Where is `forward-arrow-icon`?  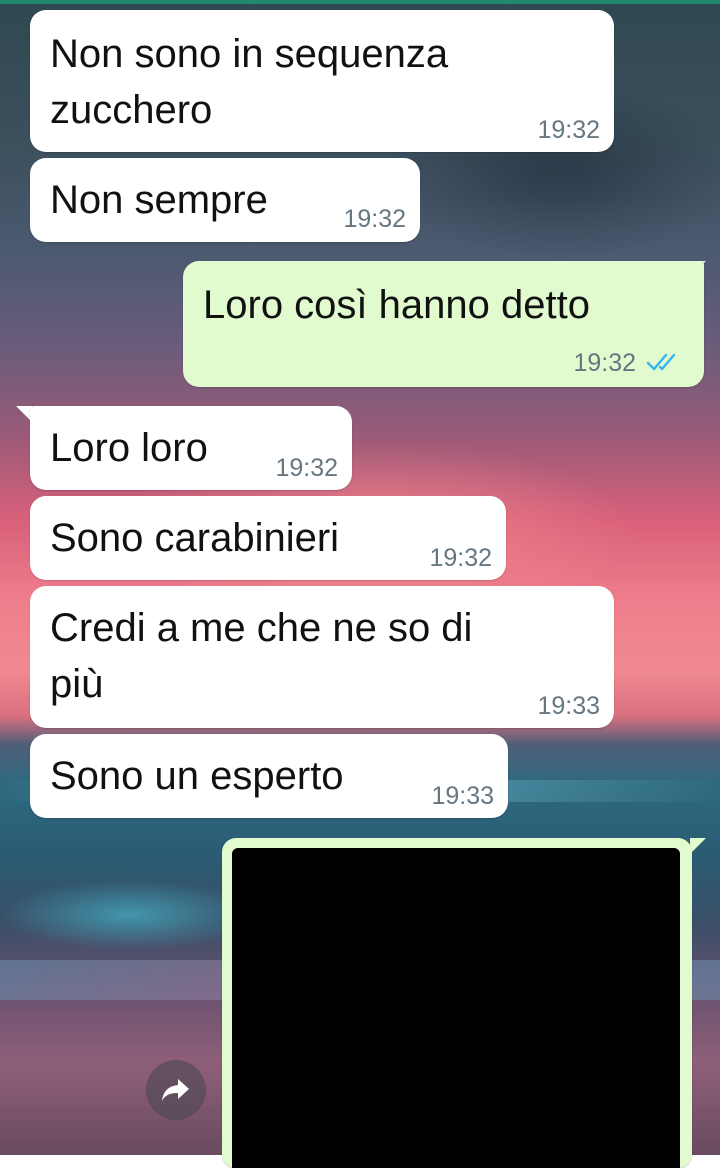
forward-arrow-icon is located at coordinates (175, 1090).